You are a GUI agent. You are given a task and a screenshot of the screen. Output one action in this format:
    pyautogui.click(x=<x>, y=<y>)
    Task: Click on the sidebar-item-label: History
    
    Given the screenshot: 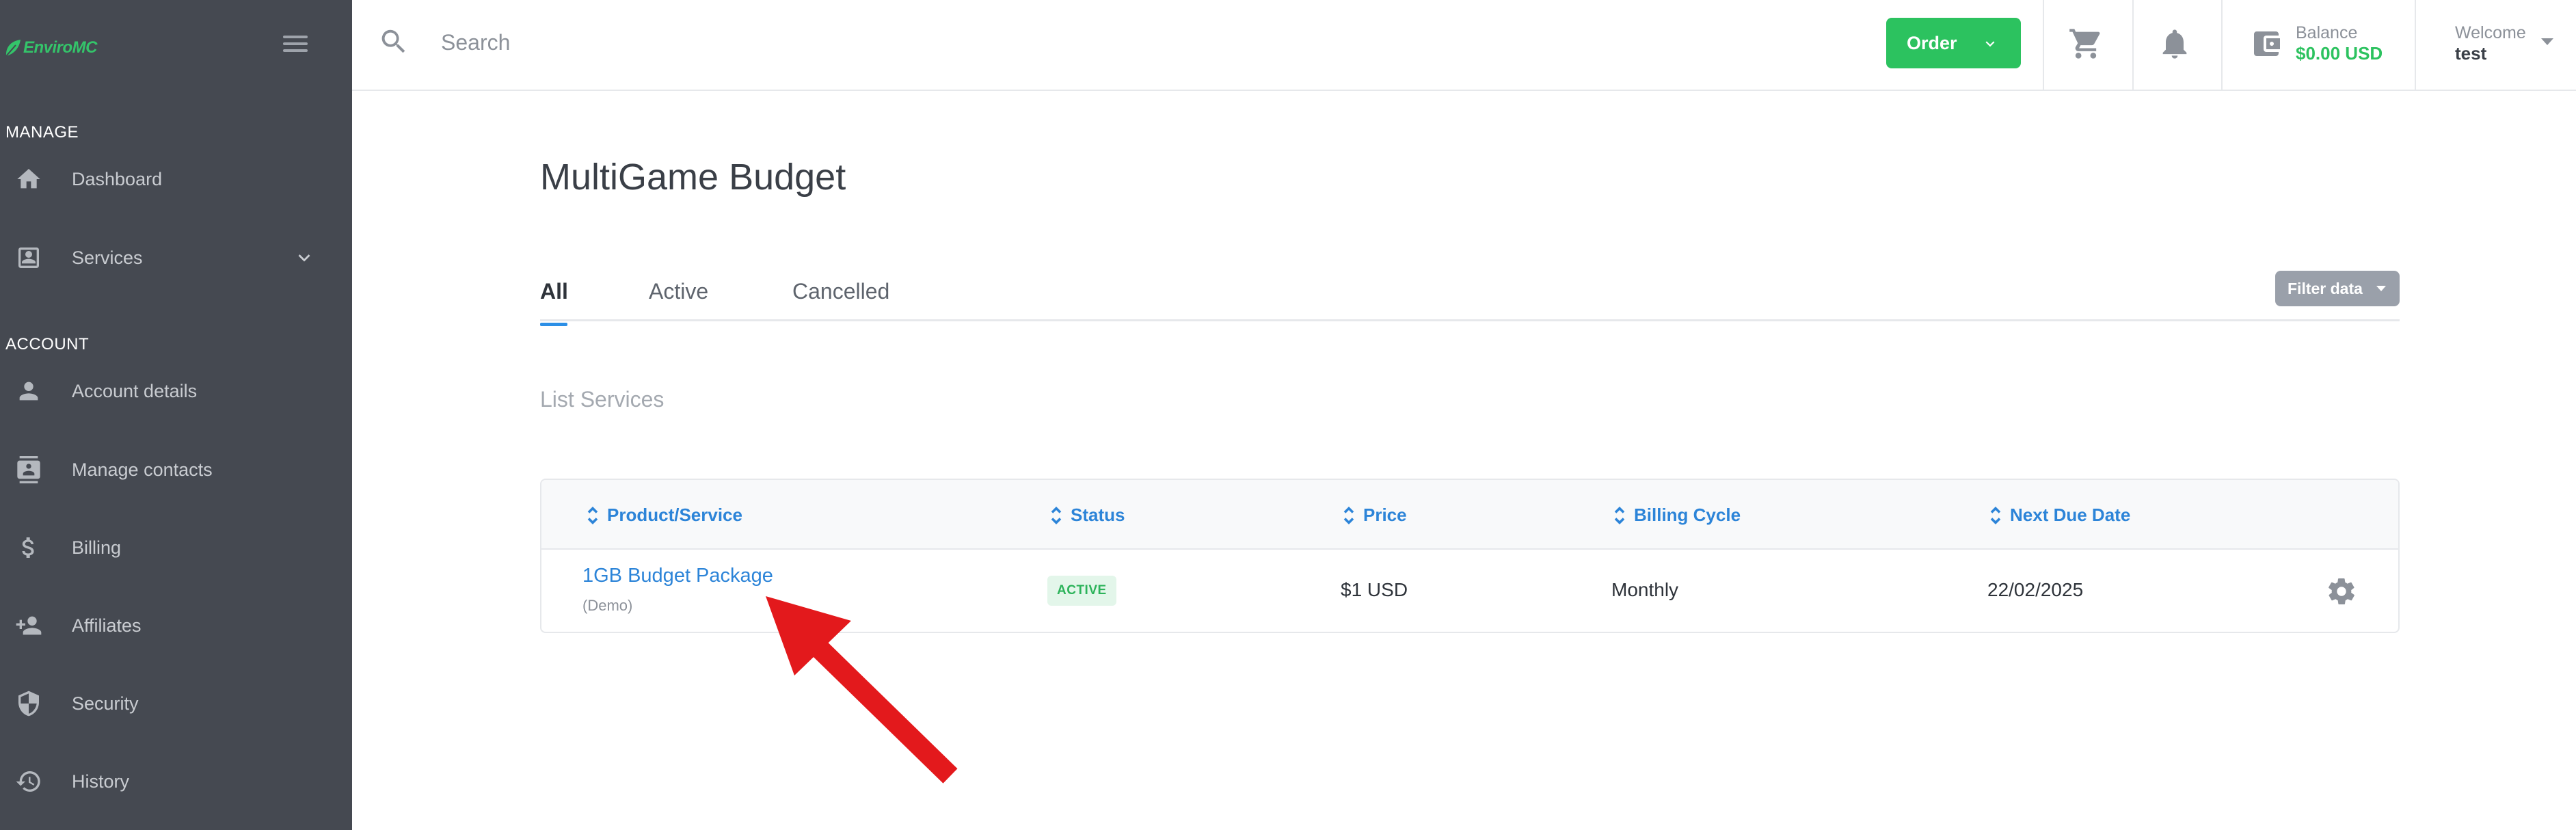 What is the action you would take?
    pyautogui.click(x=101, y=781)
    